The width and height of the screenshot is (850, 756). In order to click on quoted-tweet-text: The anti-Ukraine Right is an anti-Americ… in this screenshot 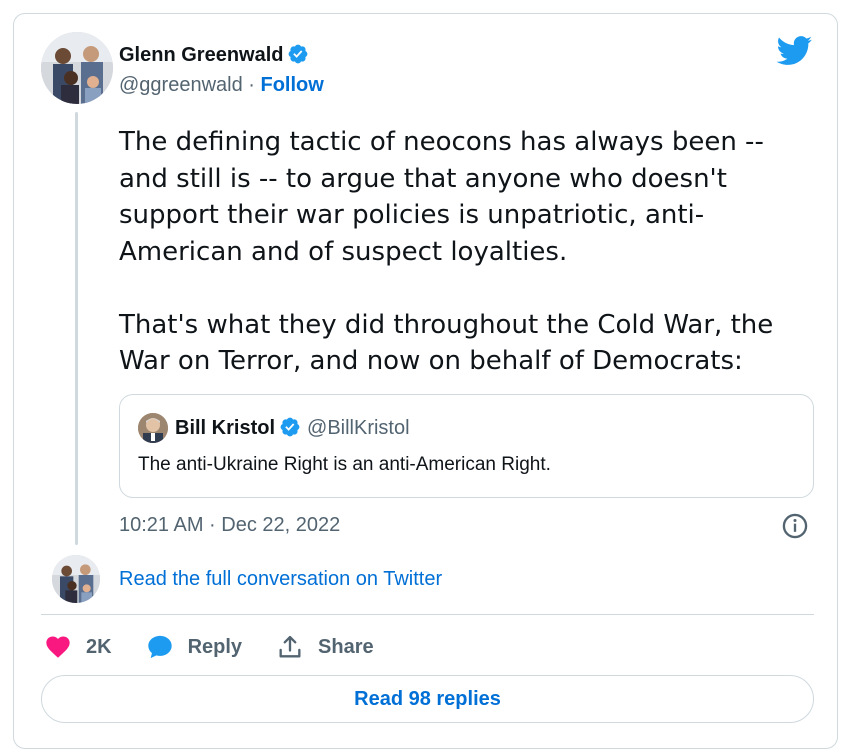, I will do `click(344, 464)`.